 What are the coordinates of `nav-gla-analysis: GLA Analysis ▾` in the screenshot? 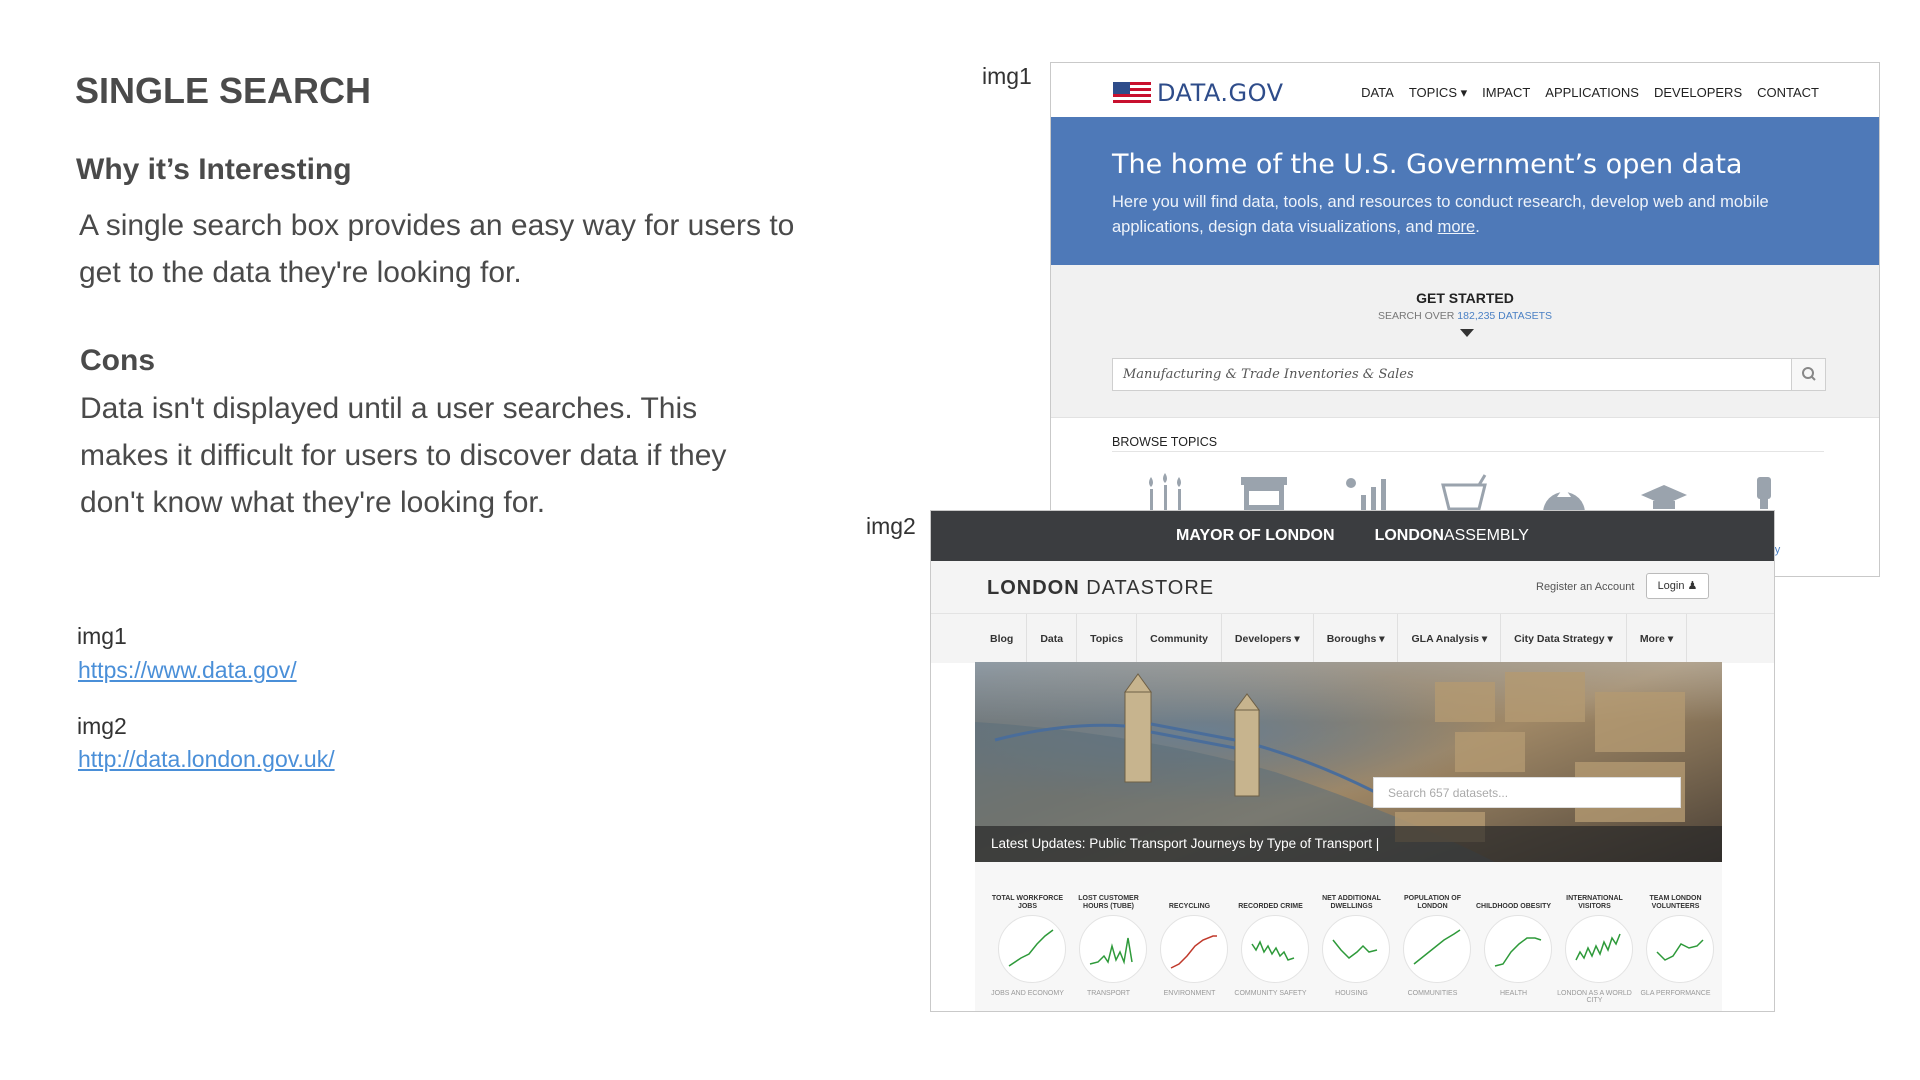 It's located at (1450, 638).